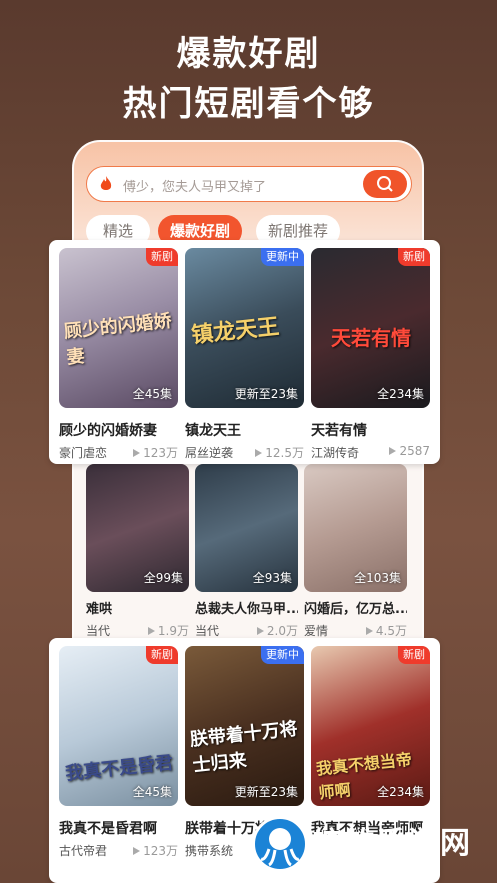 This screenshot has height=883, width=497. I want to click on drama-poster: 天若有情 新剧 全234集, so click(370, 328).